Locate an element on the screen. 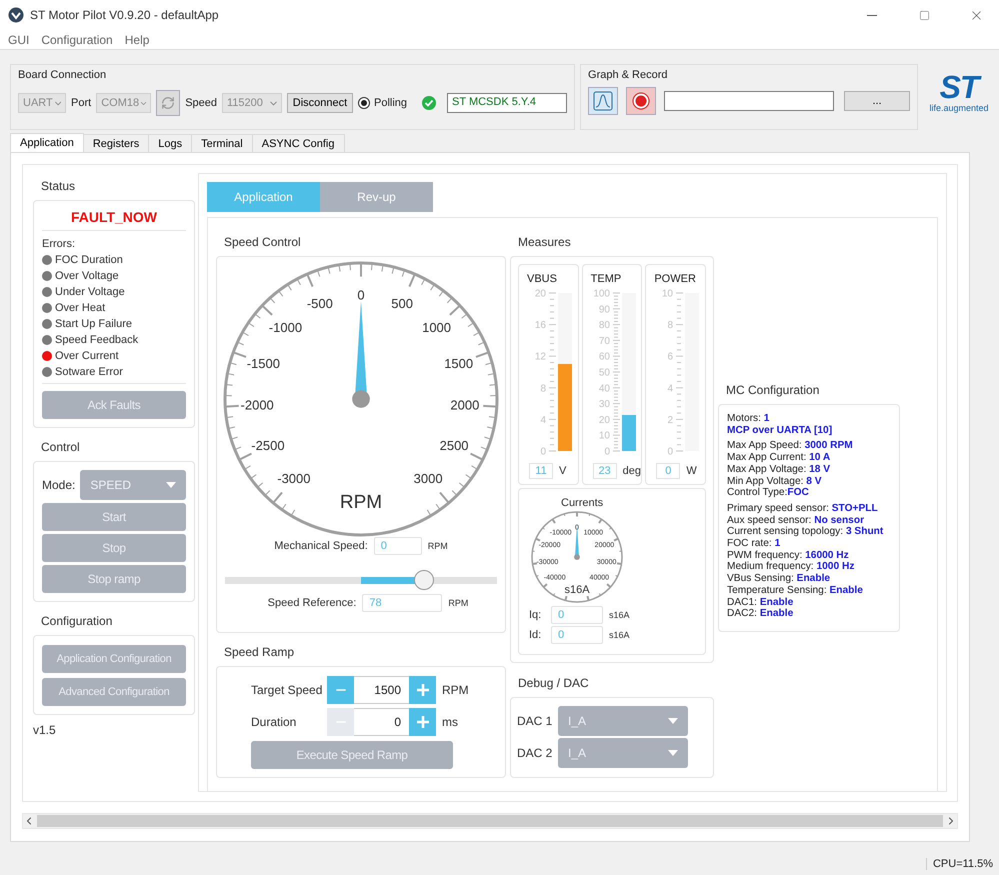  horizontal-scrollbar is located at coordinates (490, 821).